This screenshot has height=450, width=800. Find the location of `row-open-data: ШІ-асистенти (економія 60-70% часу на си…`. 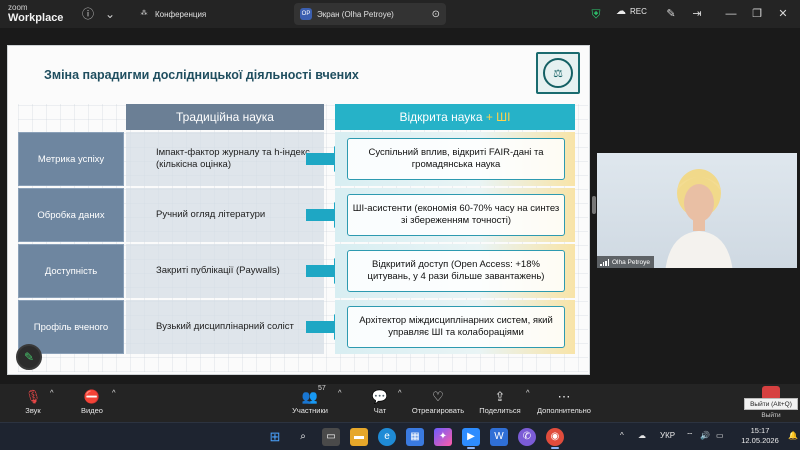

row-open-data: ШІ-асистенти (економія 60-70% часу на си… is located at coordinates (455, 215).